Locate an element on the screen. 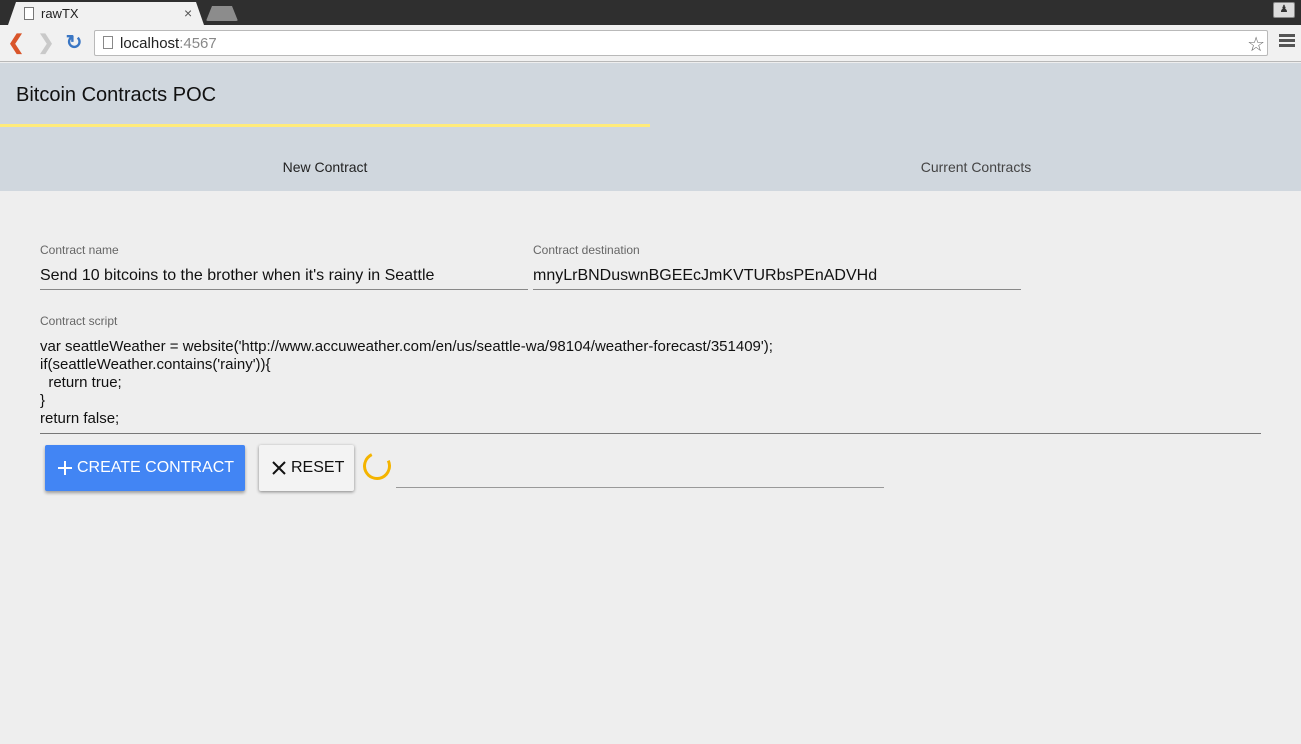 The width and height of the screenshot is (1301, 744). browser-tabstrip: rawTX × ♟ is located at coordinates (650, 12).